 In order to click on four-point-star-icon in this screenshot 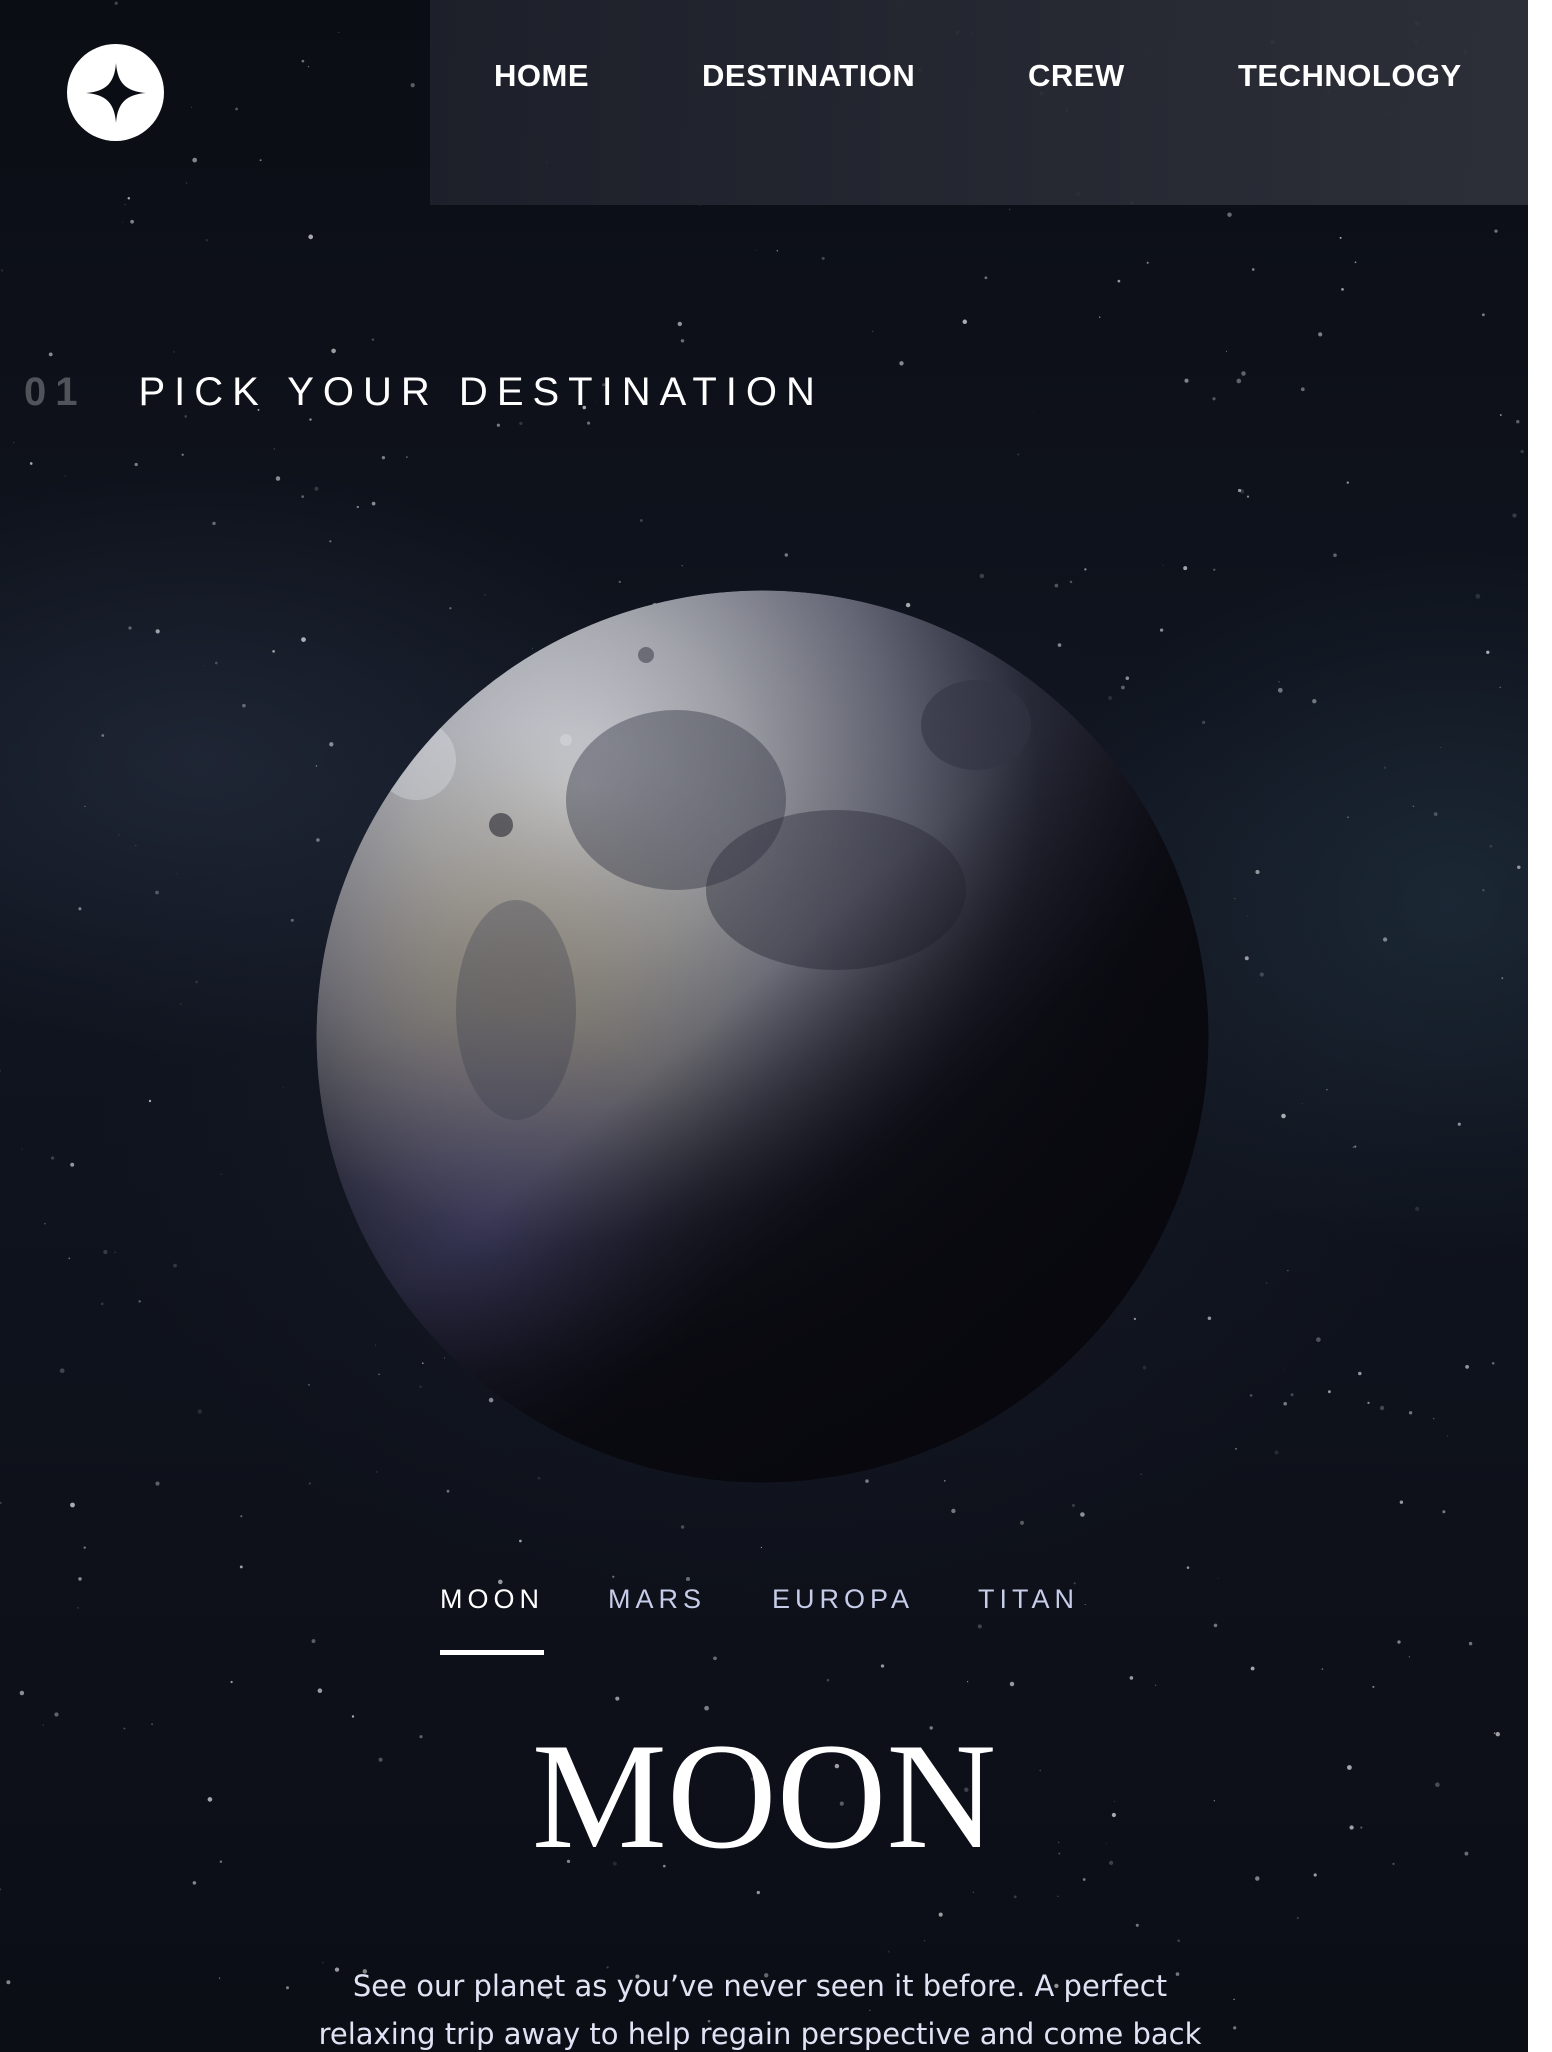, I will do `click(115, 92)`.